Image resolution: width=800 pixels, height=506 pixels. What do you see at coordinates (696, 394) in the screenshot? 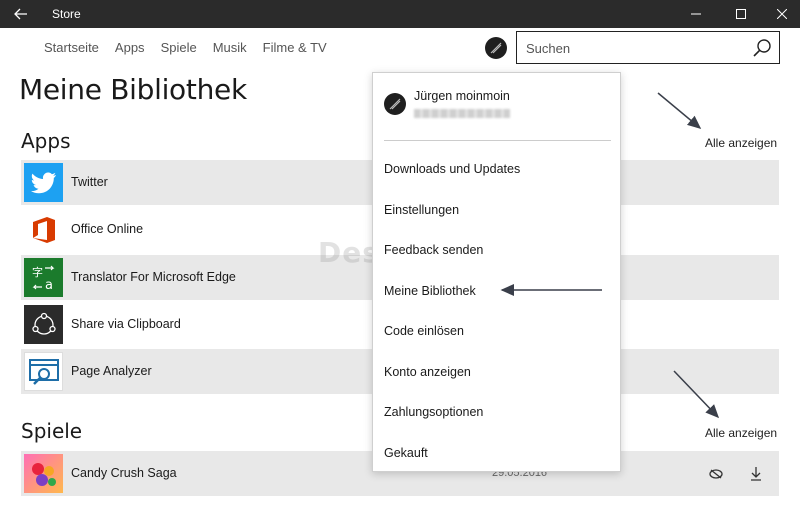
I see `arrow-to-games-see-all` at bounding box center [696, 394].